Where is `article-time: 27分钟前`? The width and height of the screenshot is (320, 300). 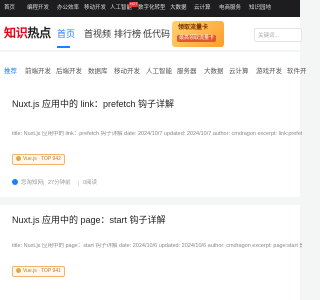 article-time: 27分钟前 is located at coordinates (59, 183).